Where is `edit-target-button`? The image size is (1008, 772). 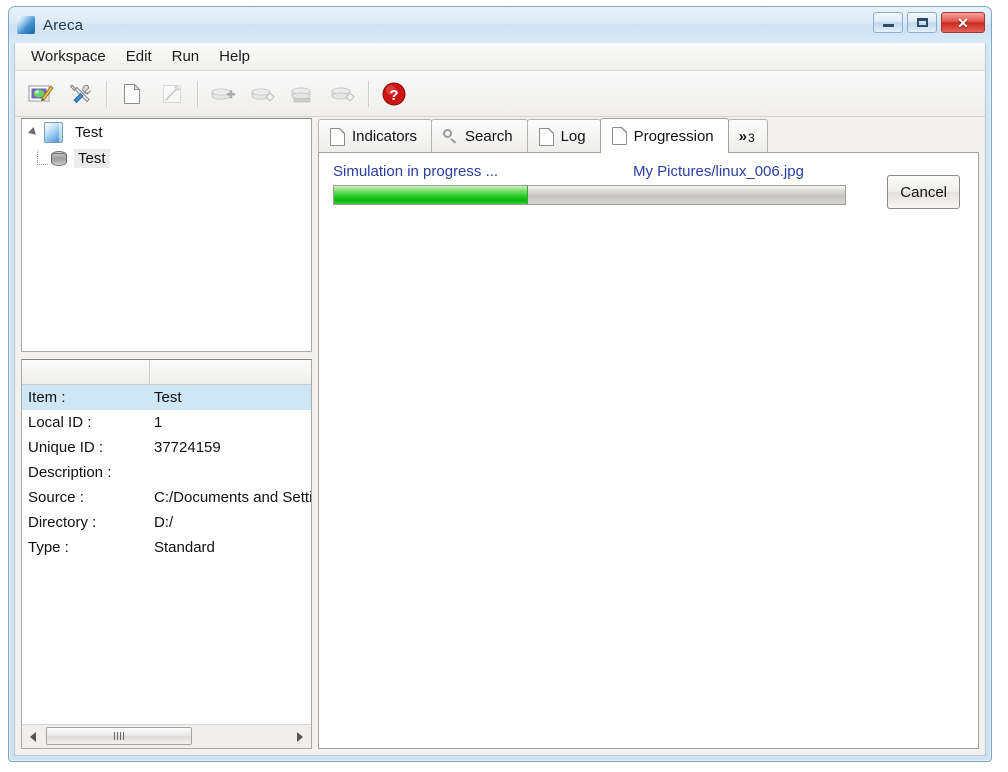 edit-target-button is located at coordinates (172, 94).